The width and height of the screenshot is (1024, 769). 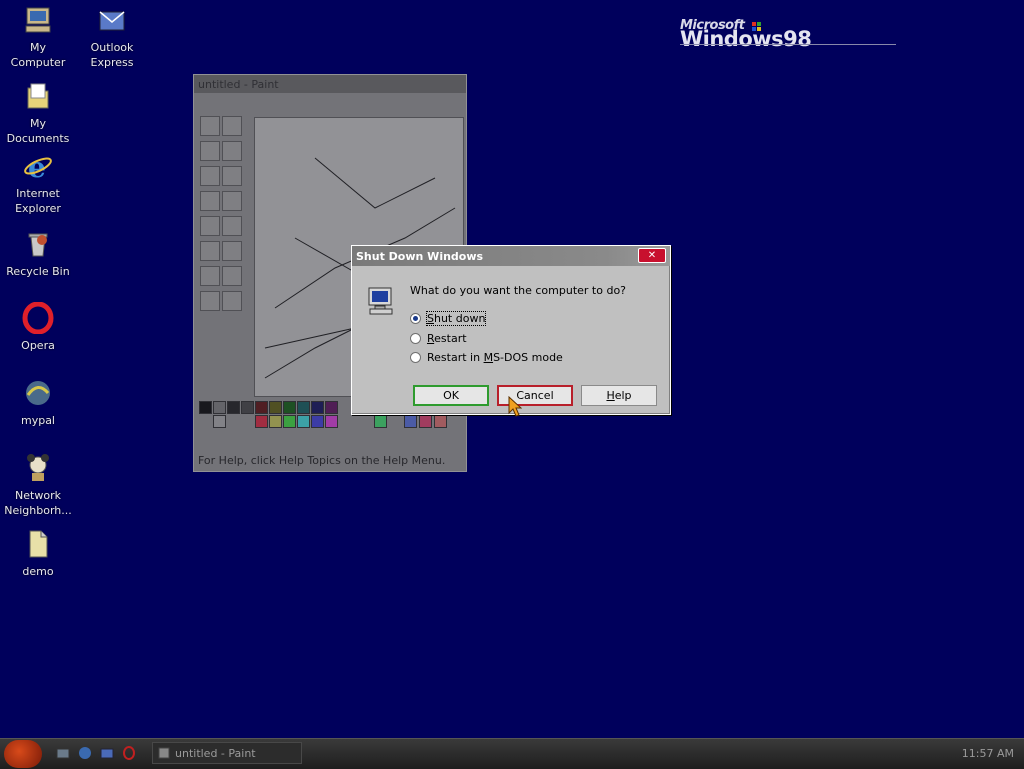 I want to click on option-restart: Restart, so click(x=438, y=338).